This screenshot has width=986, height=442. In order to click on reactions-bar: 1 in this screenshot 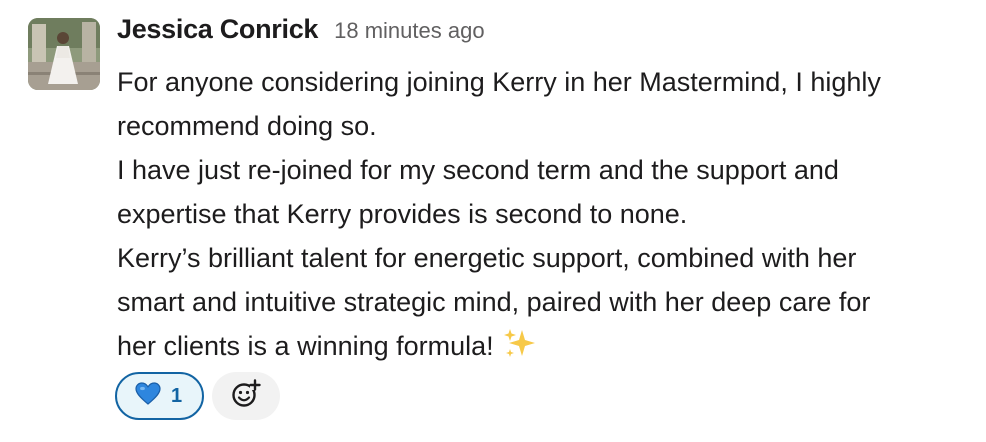, I will do `click(197, 396)`.